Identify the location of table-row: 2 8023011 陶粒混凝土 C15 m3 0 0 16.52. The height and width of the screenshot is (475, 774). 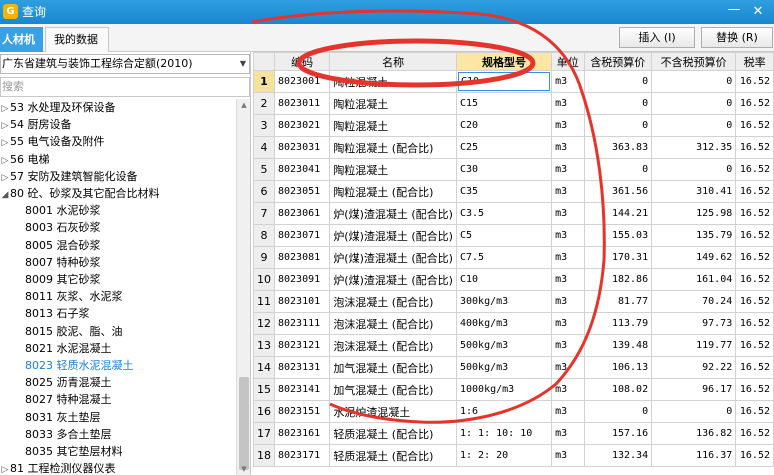
(513, 103).